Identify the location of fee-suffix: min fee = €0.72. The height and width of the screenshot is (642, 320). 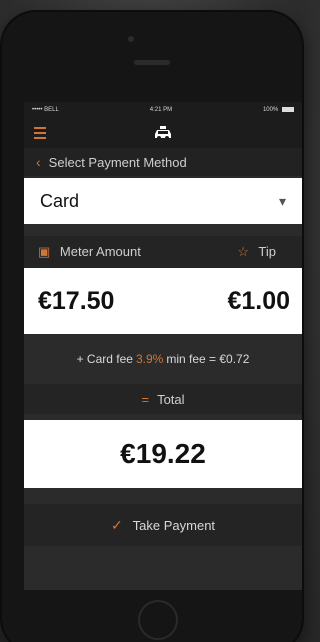
(208, 359).